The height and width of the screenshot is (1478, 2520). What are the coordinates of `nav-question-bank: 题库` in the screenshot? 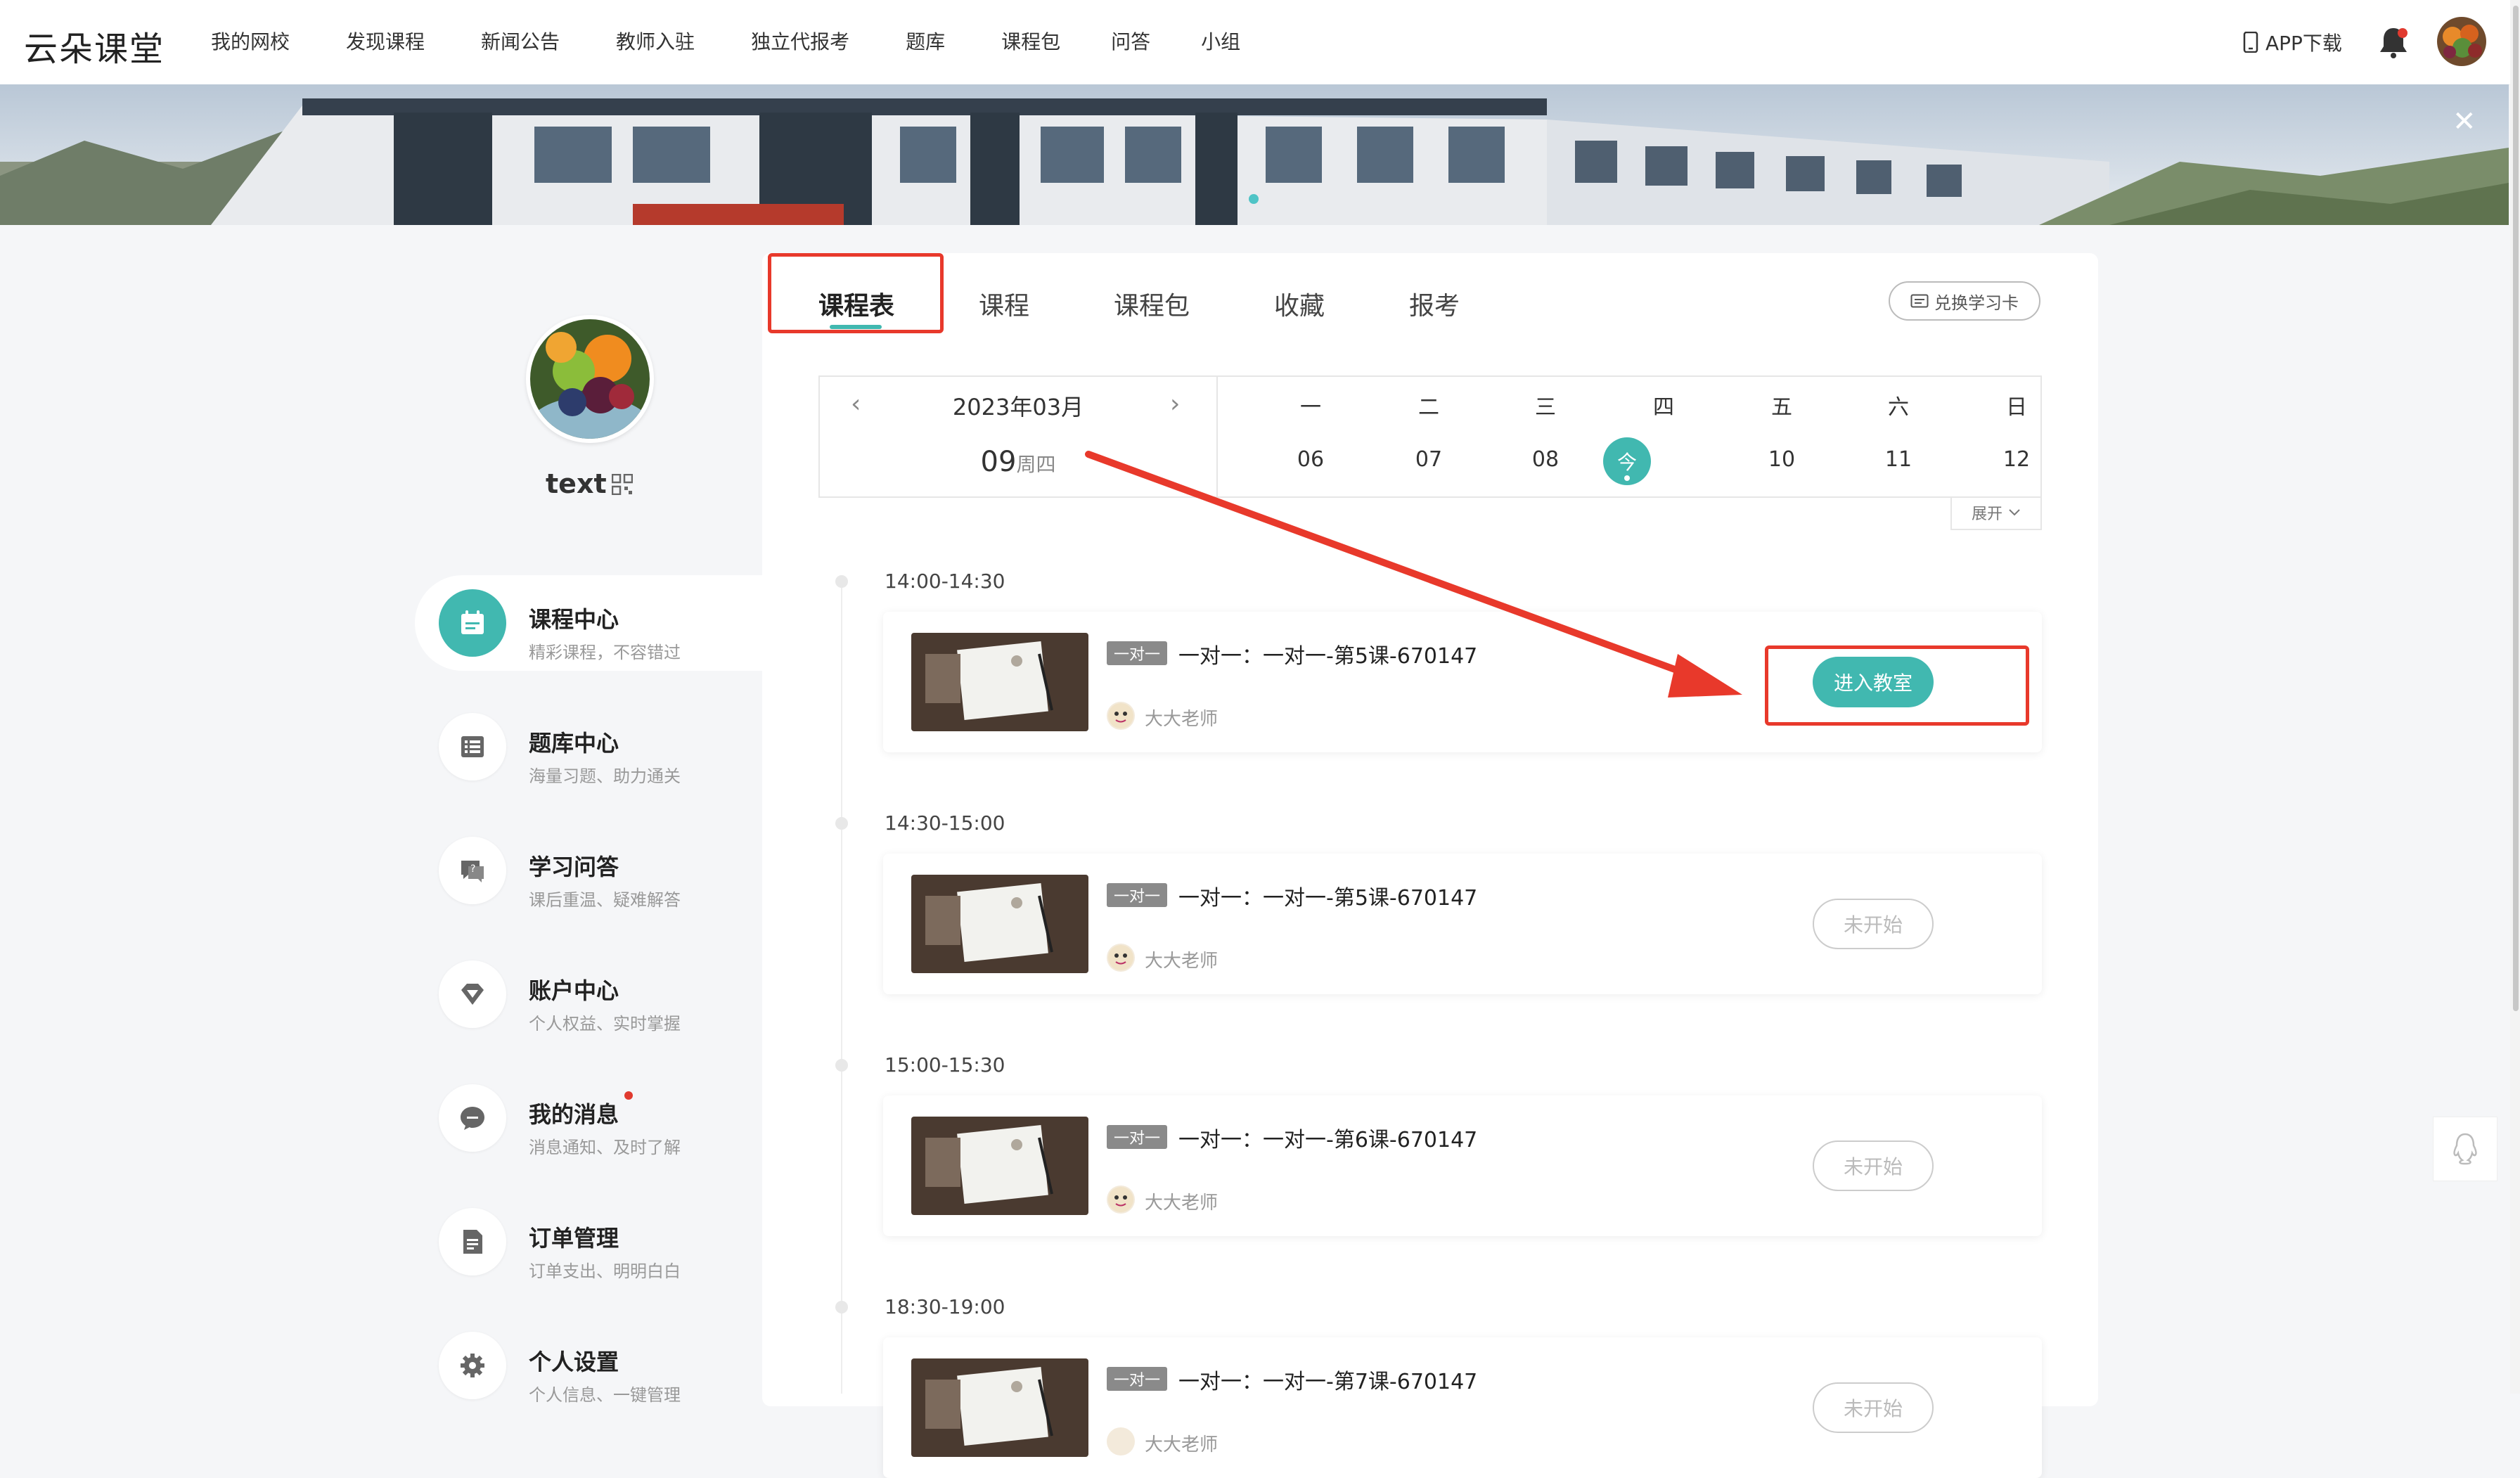 It's located at (925, 41).